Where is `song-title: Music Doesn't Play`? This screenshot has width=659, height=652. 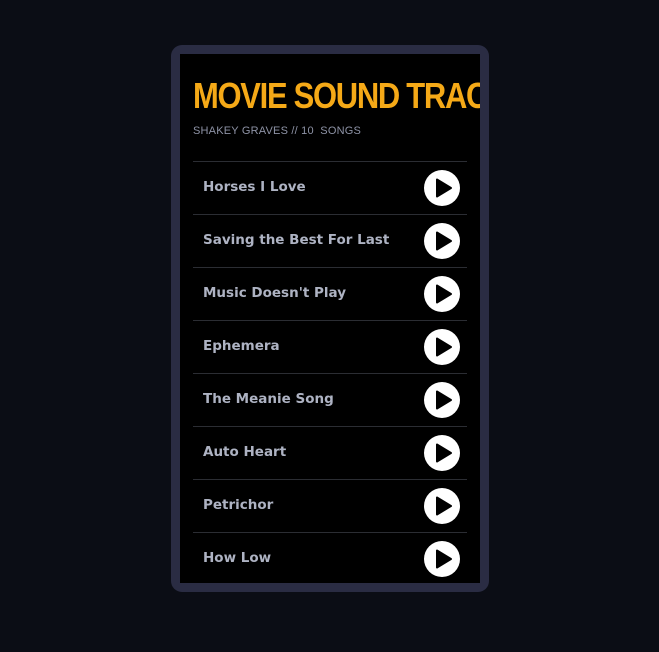
song-title: Music Doesn't Play is located at coordinates (274, 293).